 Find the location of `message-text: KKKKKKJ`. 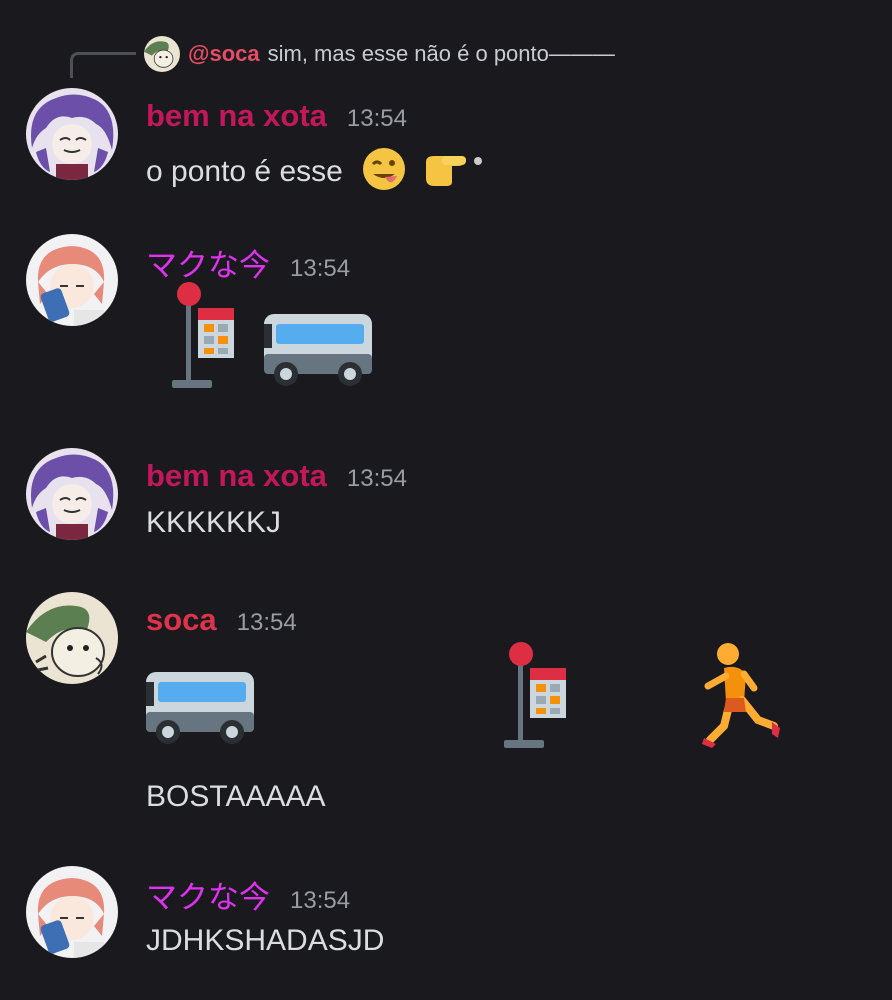

message-text: KKKKKKJ is located at coordinates (214, 522).